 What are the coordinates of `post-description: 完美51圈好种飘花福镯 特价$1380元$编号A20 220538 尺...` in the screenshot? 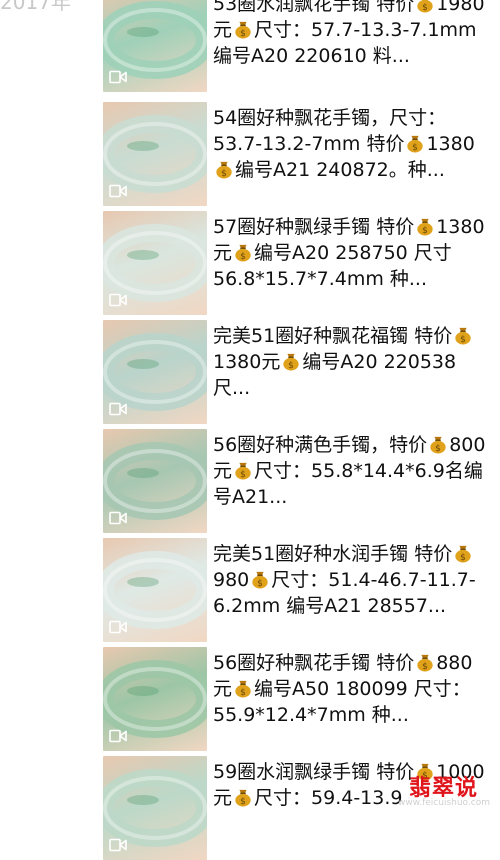 It's located at (351, 363).